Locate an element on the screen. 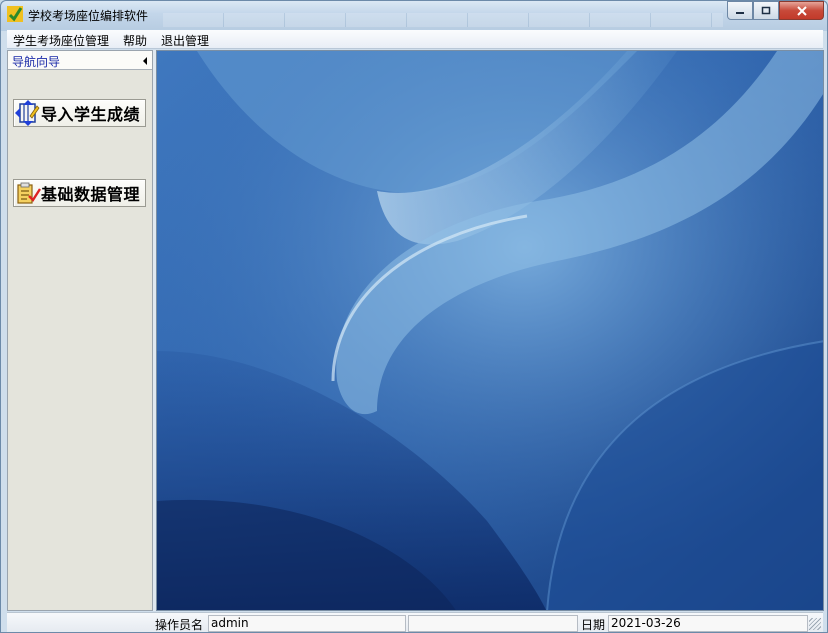 The width and height of the screenshot is (828, 633). navigation-title: 导航向导 is located at coordinates (36, 62).